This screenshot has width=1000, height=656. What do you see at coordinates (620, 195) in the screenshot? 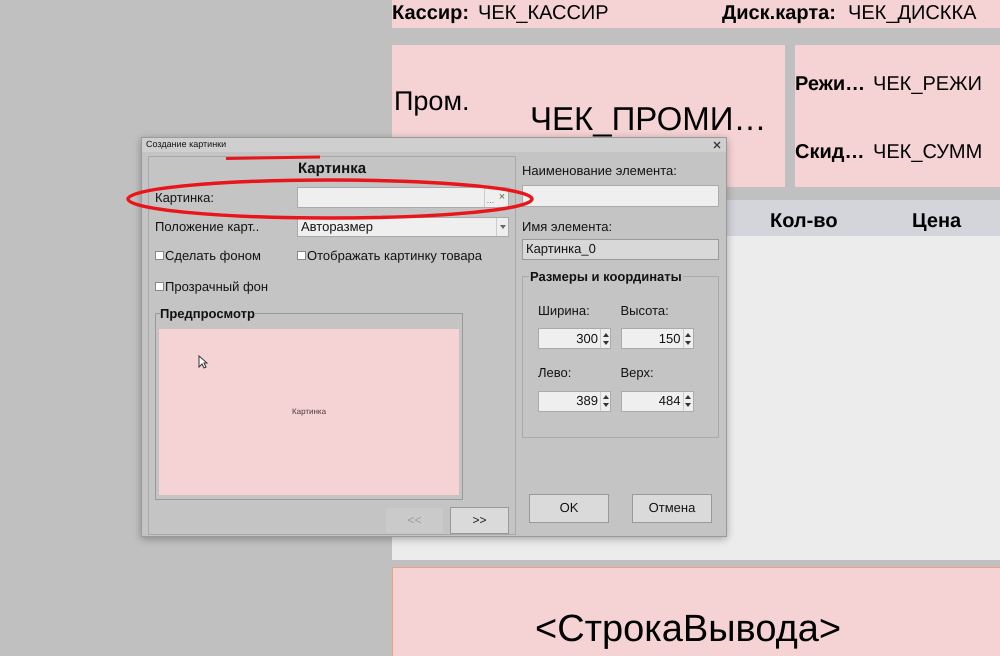
I see `element-name-field` at bounding box center [620, 195].